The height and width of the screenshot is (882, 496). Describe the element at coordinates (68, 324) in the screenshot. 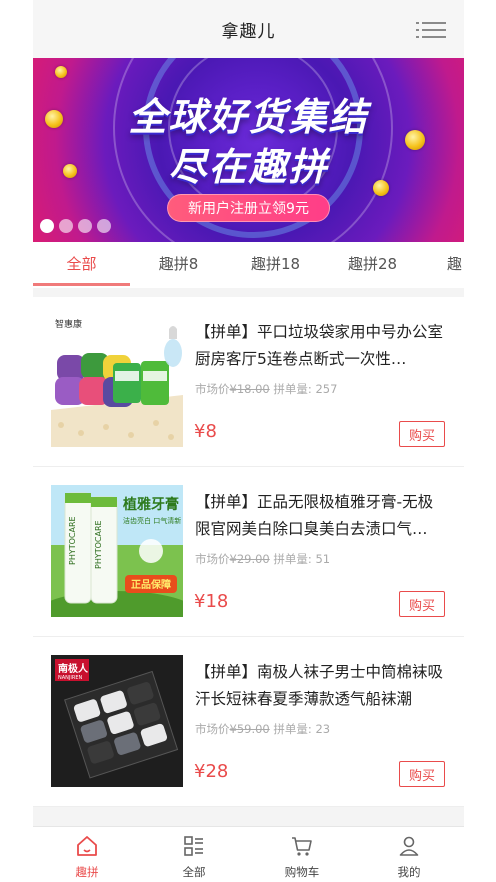

I see `image-brand: 智惠康` at that location.